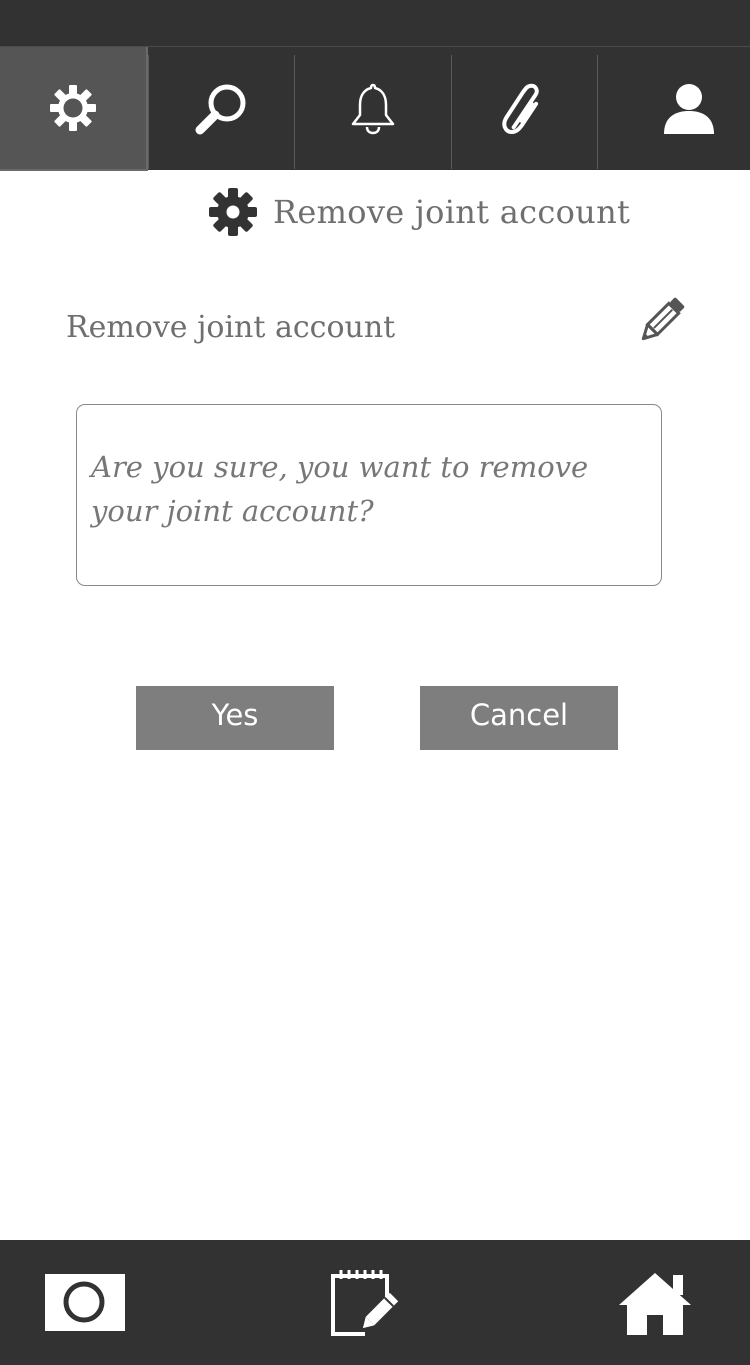 This screenshot has height=1365, width=750. I want to click on top-navigation, so click(375, 108).